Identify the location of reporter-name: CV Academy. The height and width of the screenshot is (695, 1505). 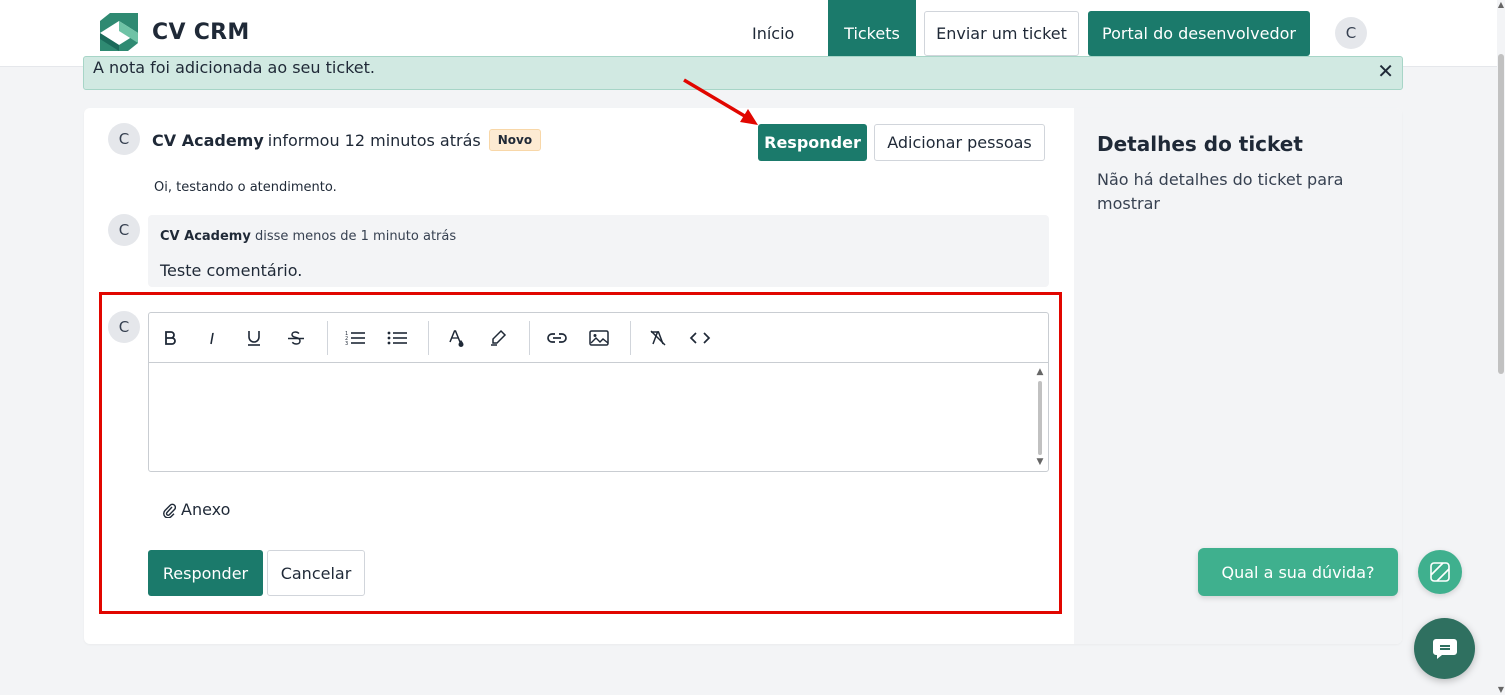
(208, 140).